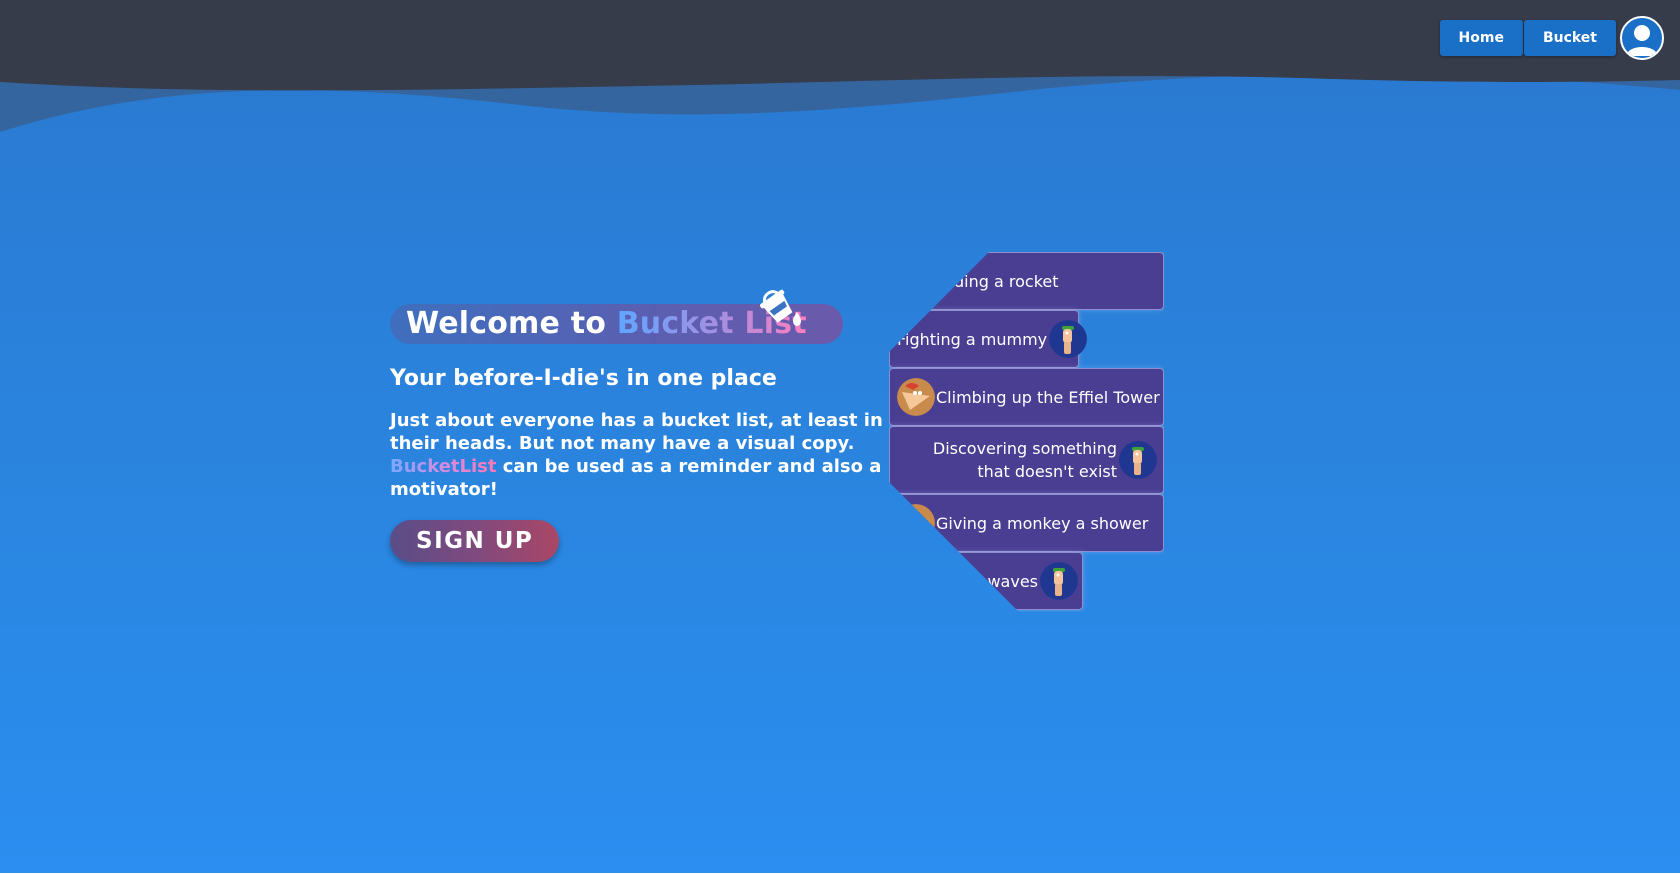  What do you see at coordinates (583, 378) in the screenshot?
I see `hero-subtitle: Your before-I-die's in one place` at bounding box center [583, 378].